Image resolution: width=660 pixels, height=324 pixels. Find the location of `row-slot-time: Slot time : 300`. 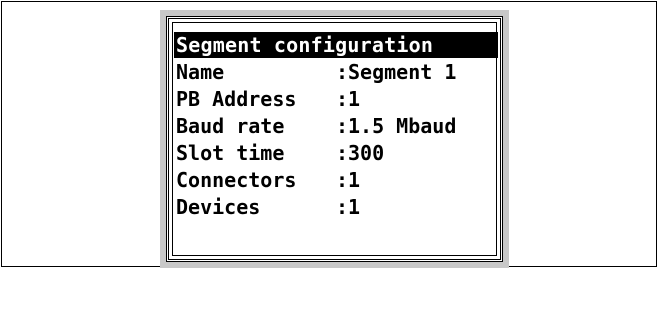

row-slot-time: Slot time : 300 is located at coordinates (280, 153).